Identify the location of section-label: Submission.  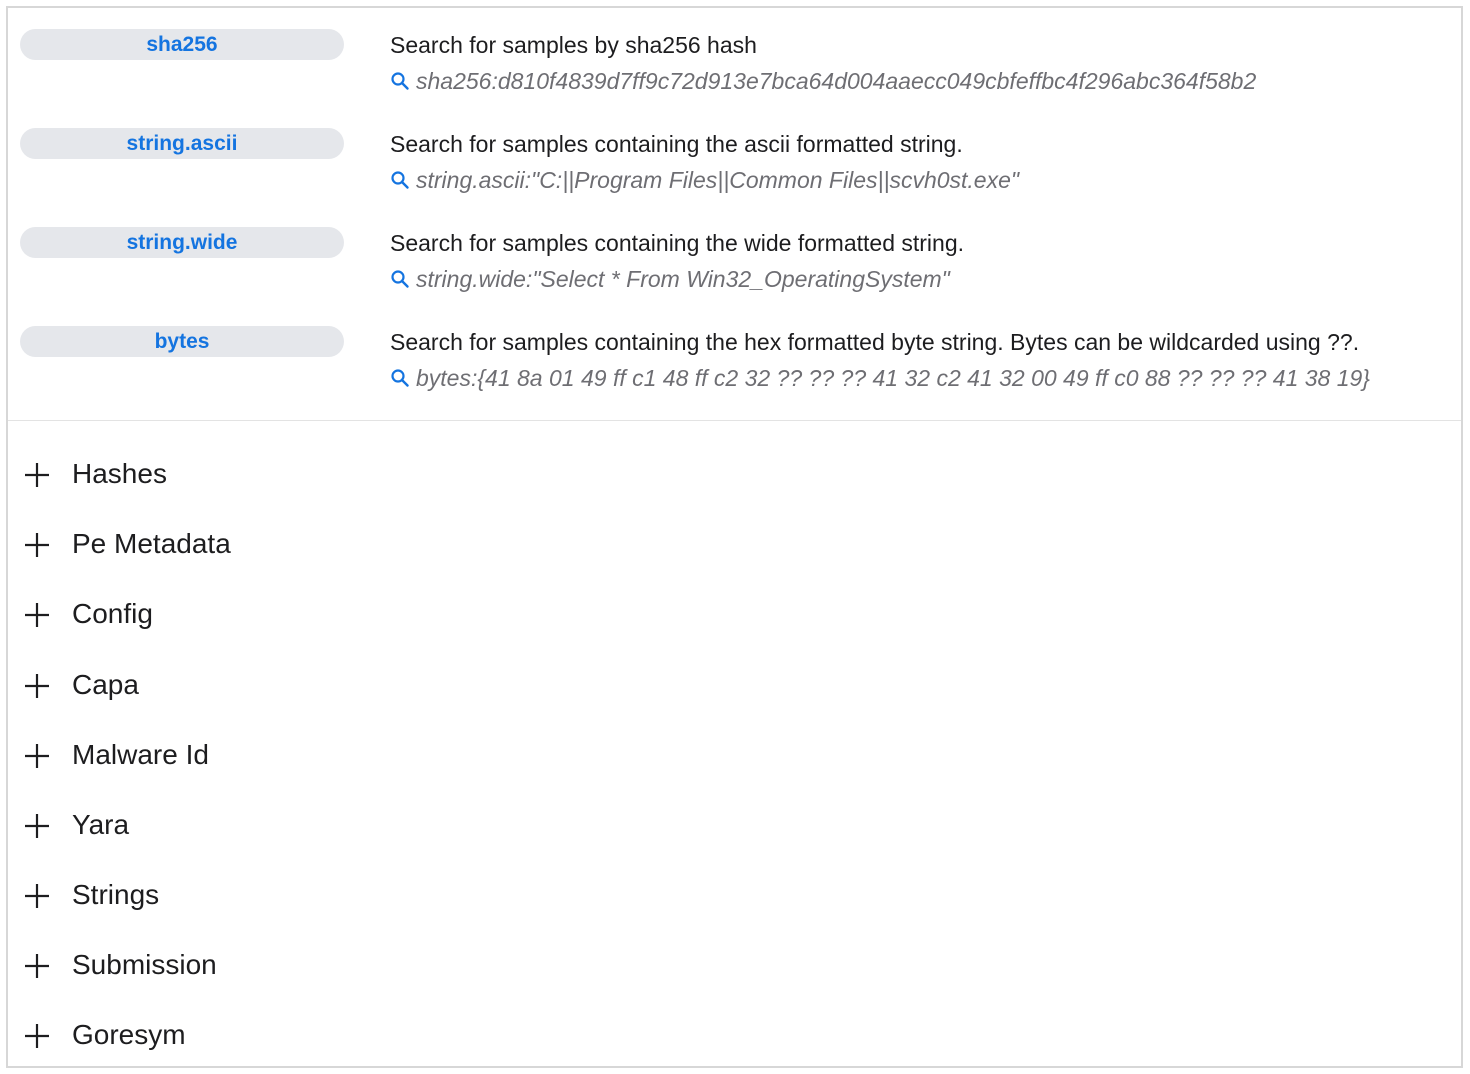
(144, 964).